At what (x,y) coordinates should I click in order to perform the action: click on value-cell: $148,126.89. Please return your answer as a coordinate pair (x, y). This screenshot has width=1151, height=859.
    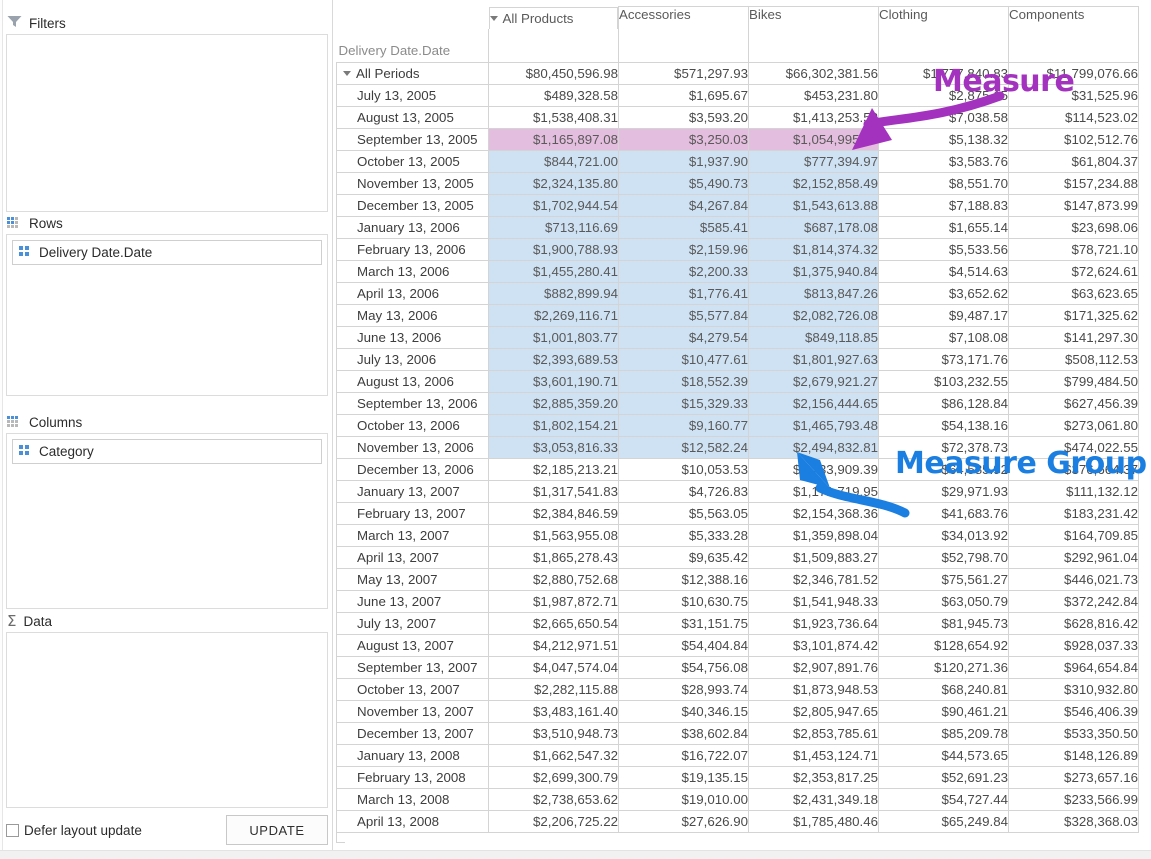
    Looking at the image, I should click on (1073, 755).